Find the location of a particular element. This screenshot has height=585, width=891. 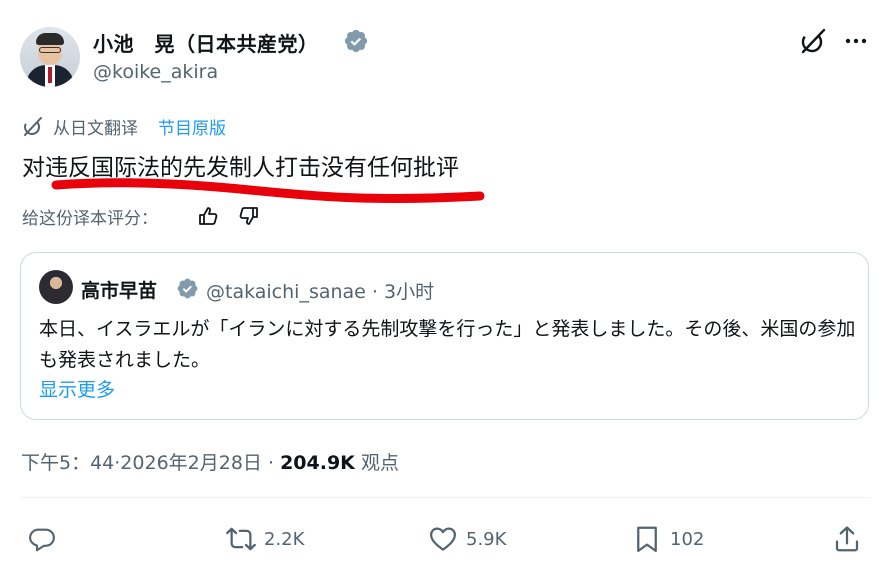

thumbs-up-icon is located at coordinates (208, 216).